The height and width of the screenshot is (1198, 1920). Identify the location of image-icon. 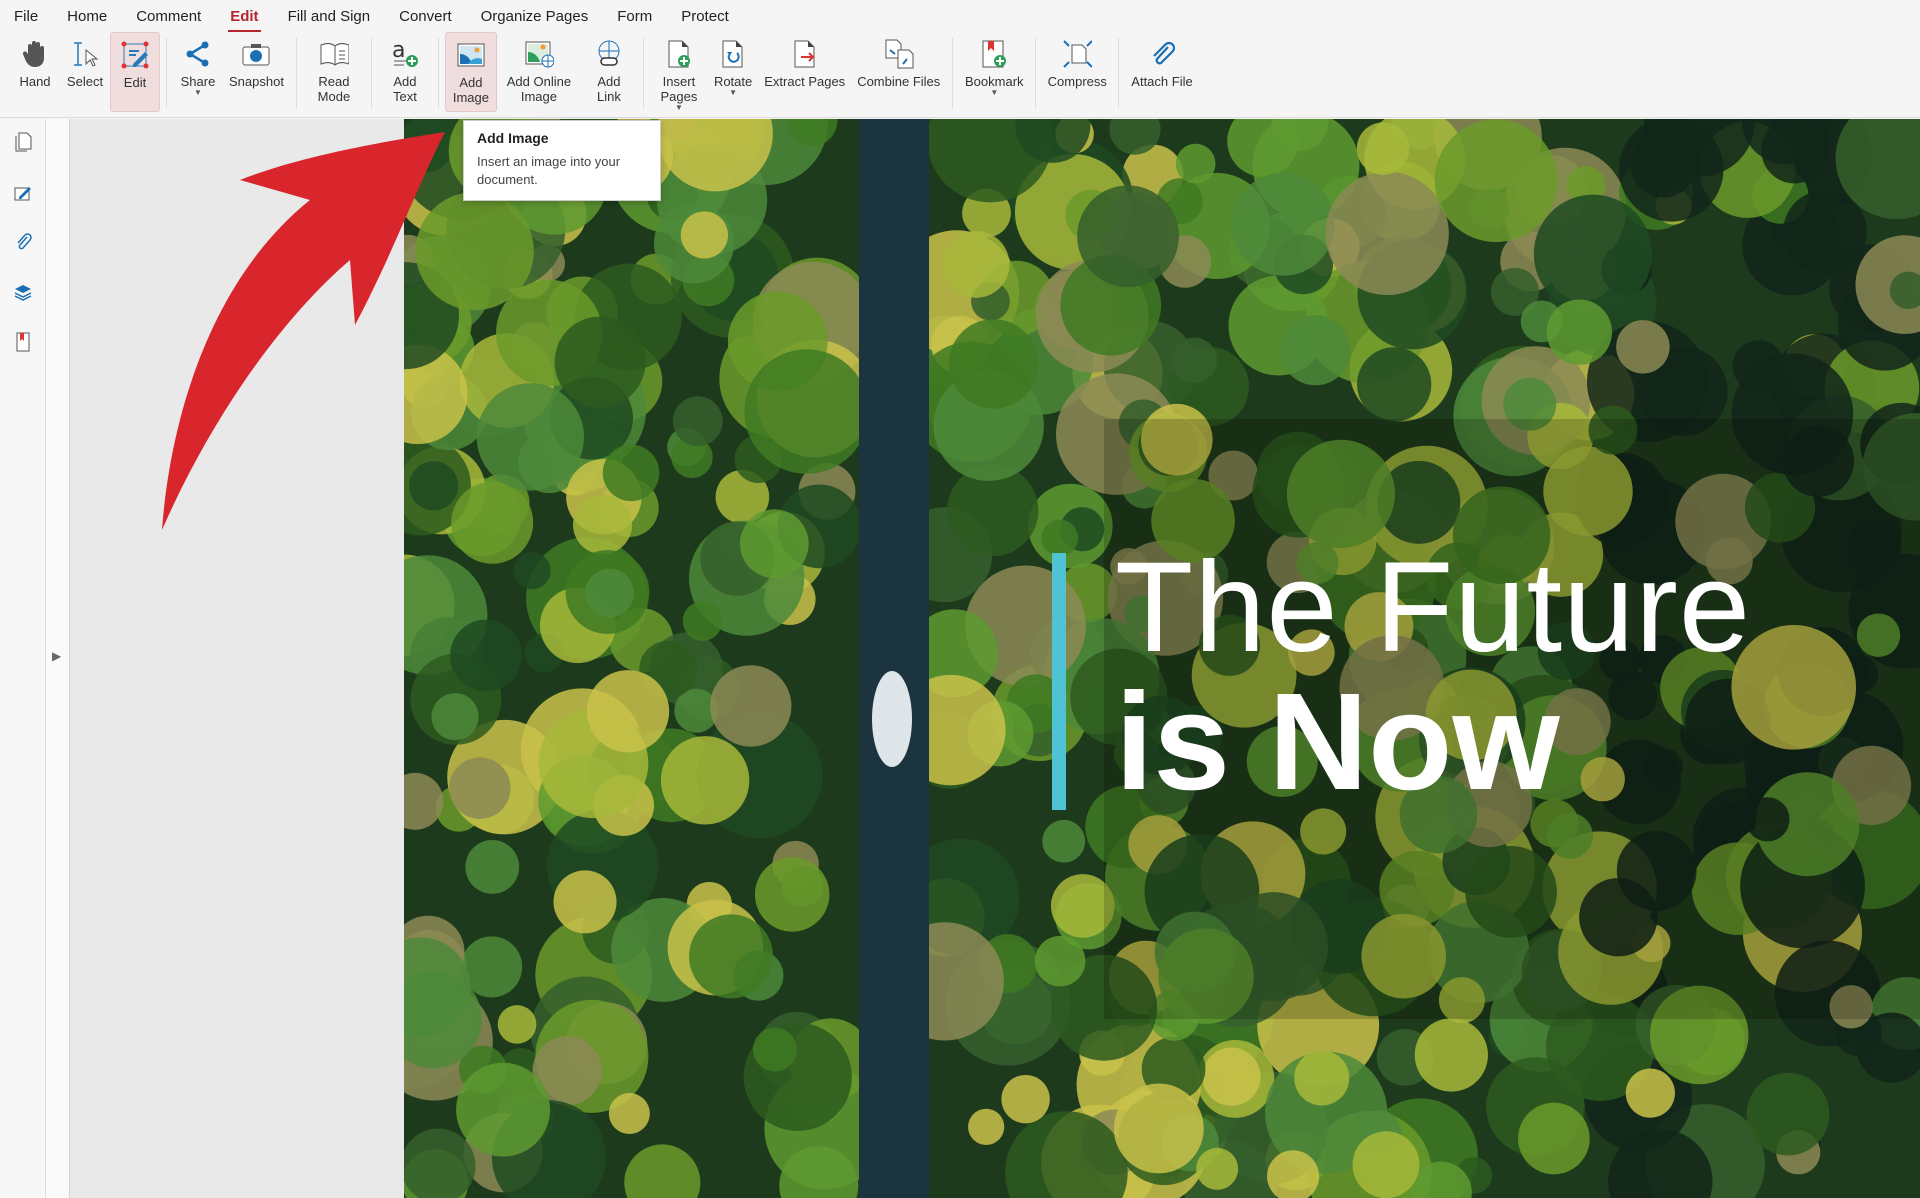
(471, 55).